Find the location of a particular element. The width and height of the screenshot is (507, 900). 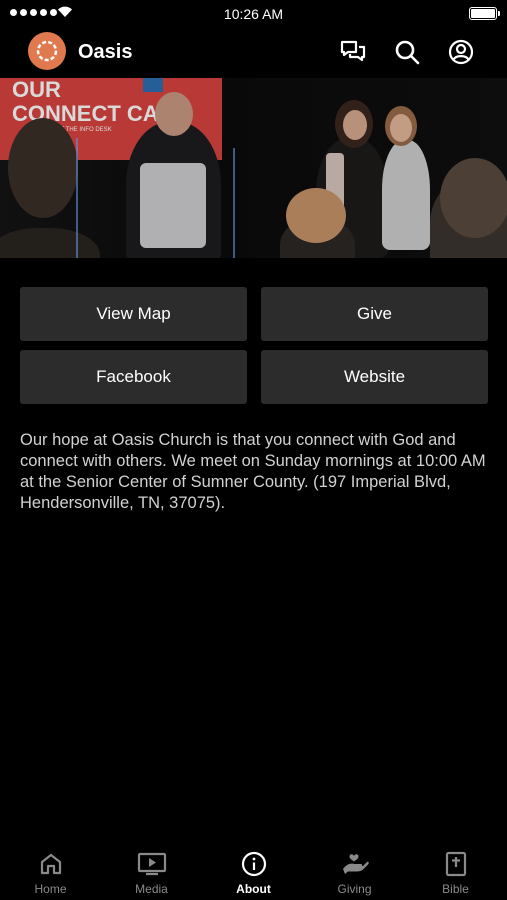

bible-icon is located at coordinates (455, 864).